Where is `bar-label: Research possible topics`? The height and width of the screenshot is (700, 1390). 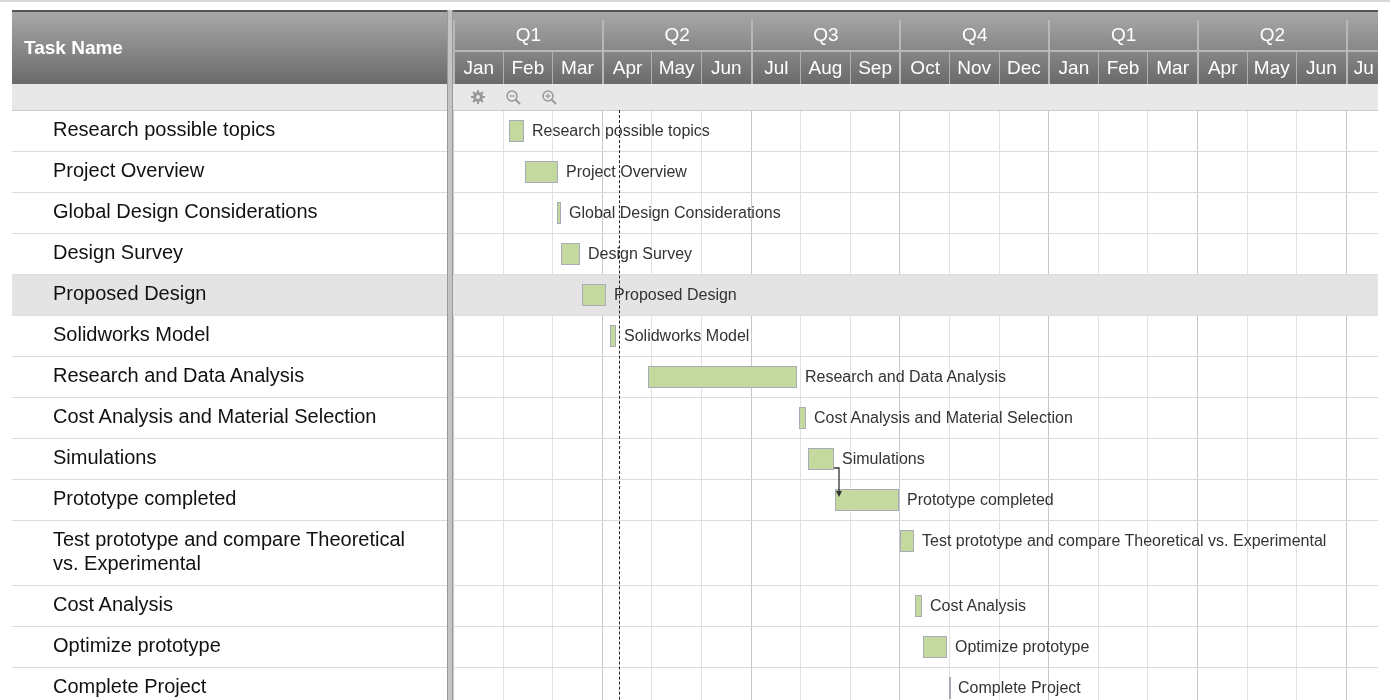
bar-label: Research possible topics is located at coordinates (621, 131).